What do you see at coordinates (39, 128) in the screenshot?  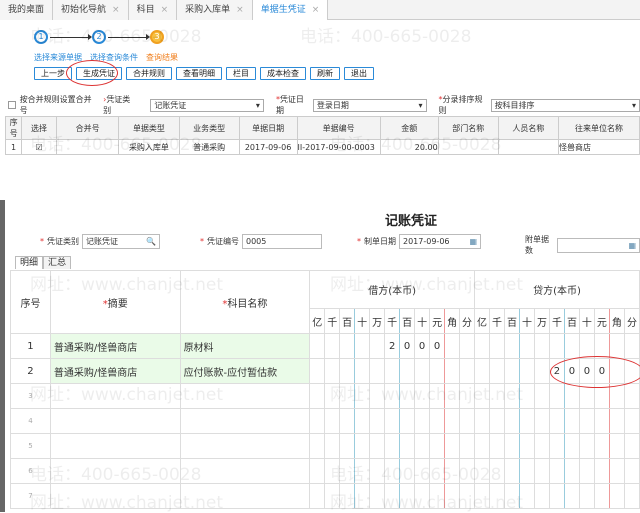 I see `column-header: 选择` at bounding box center [39, 128].